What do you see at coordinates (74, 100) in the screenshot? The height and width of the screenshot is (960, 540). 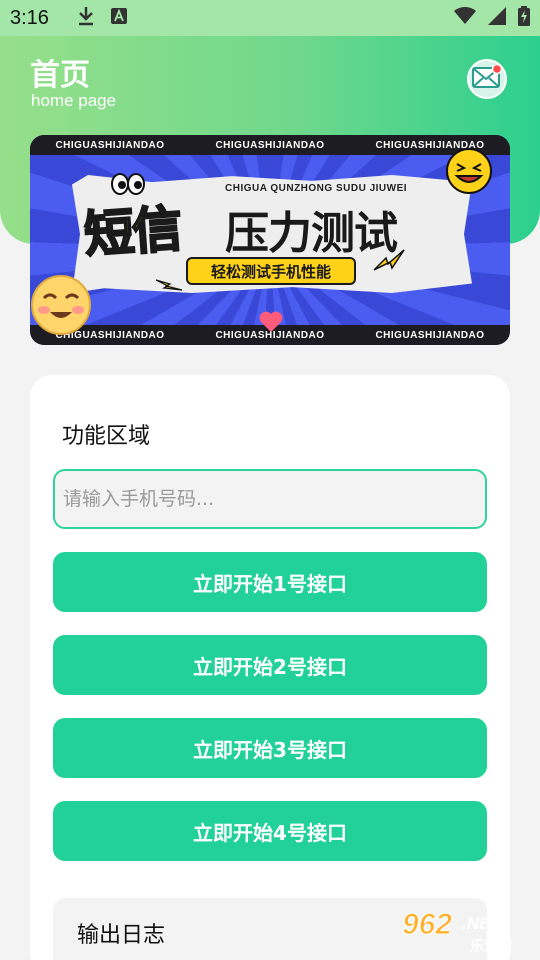 I see `page-subtitle: home page` at bounding box center [74, 100].